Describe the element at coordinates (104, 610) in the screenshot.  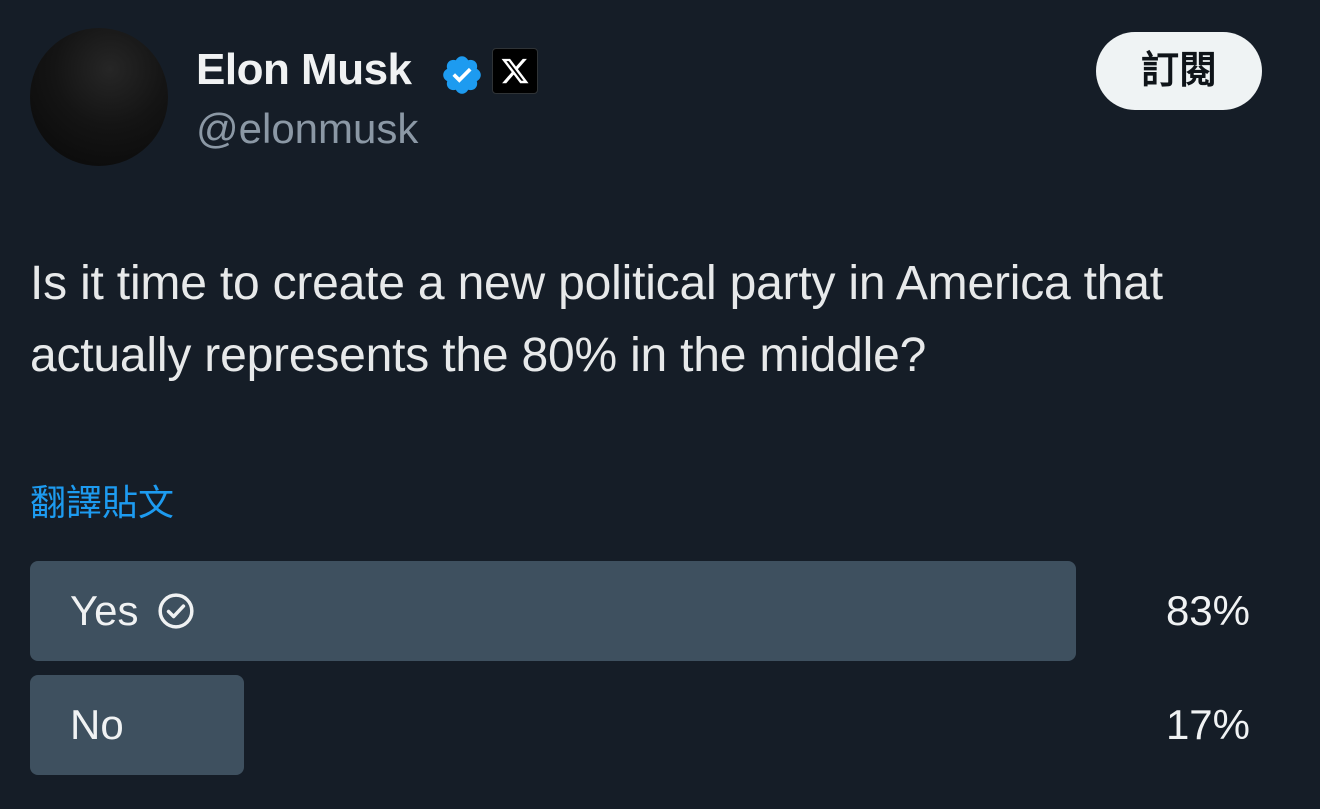
I see `poll-option-label: Yes` at that location.